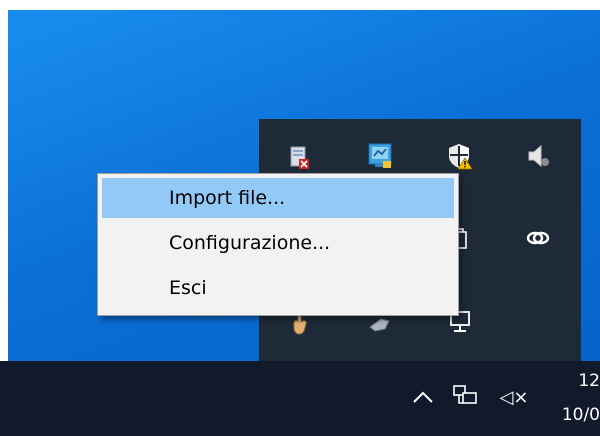 This screenshot has height=436, width=600. What do you see at coordinates (465, 396) in the screenshot?
I see `network-icon` at bounding box center [465, 396].